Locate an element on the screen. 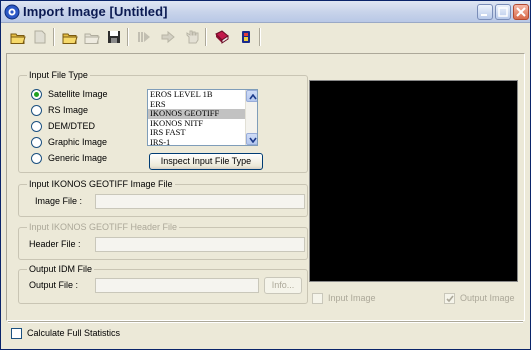  title-bar: Import Image [Untitled] is located at coordinates (265, 12).